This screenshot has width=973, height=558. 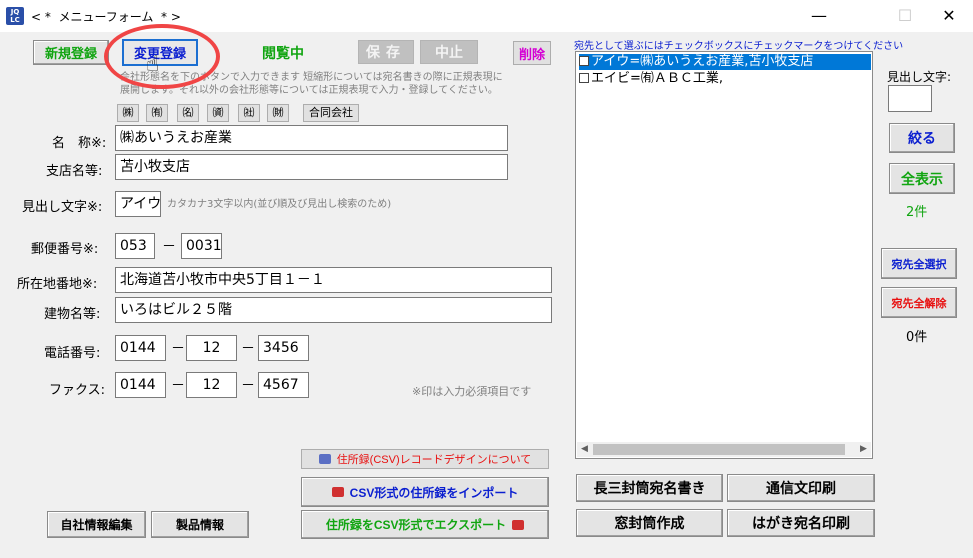 What do you see at coordinates (532, 53) in the screenshot?
I see `delete-button: 削除` at bounding box center [532, 53].